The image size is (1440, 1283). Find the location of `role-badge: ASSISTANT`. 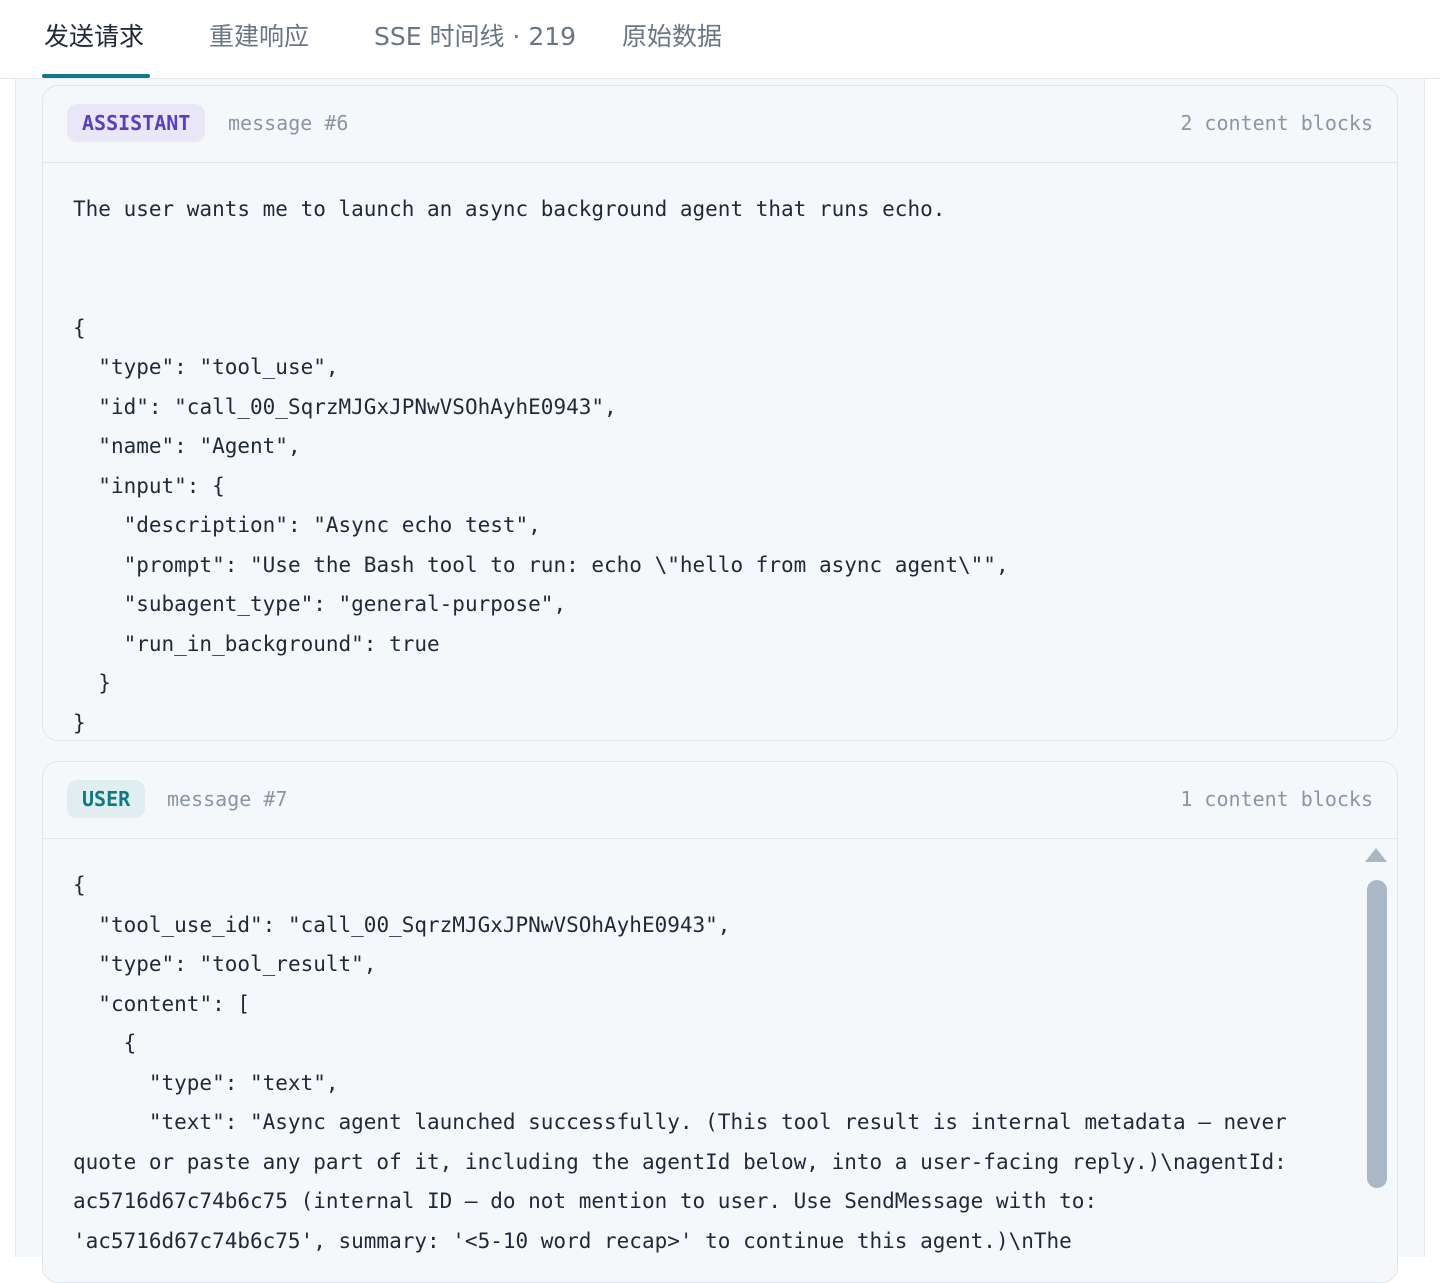

role-badge: ASSISTANT is located at coordinates (136, 123).